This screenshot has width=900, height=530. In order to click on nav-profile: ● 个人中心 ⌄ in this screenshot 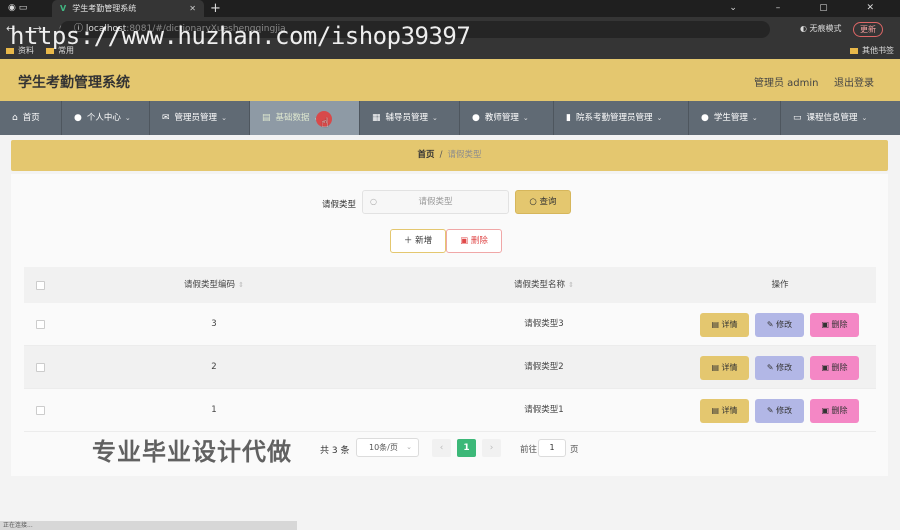, I will do `click(106, 118)`.